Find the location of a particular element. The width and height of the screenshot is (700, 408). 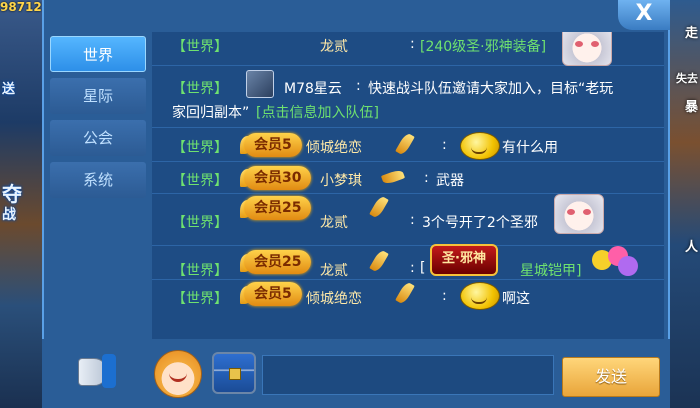

background-label: 走 is located at coordinates (691, 33).